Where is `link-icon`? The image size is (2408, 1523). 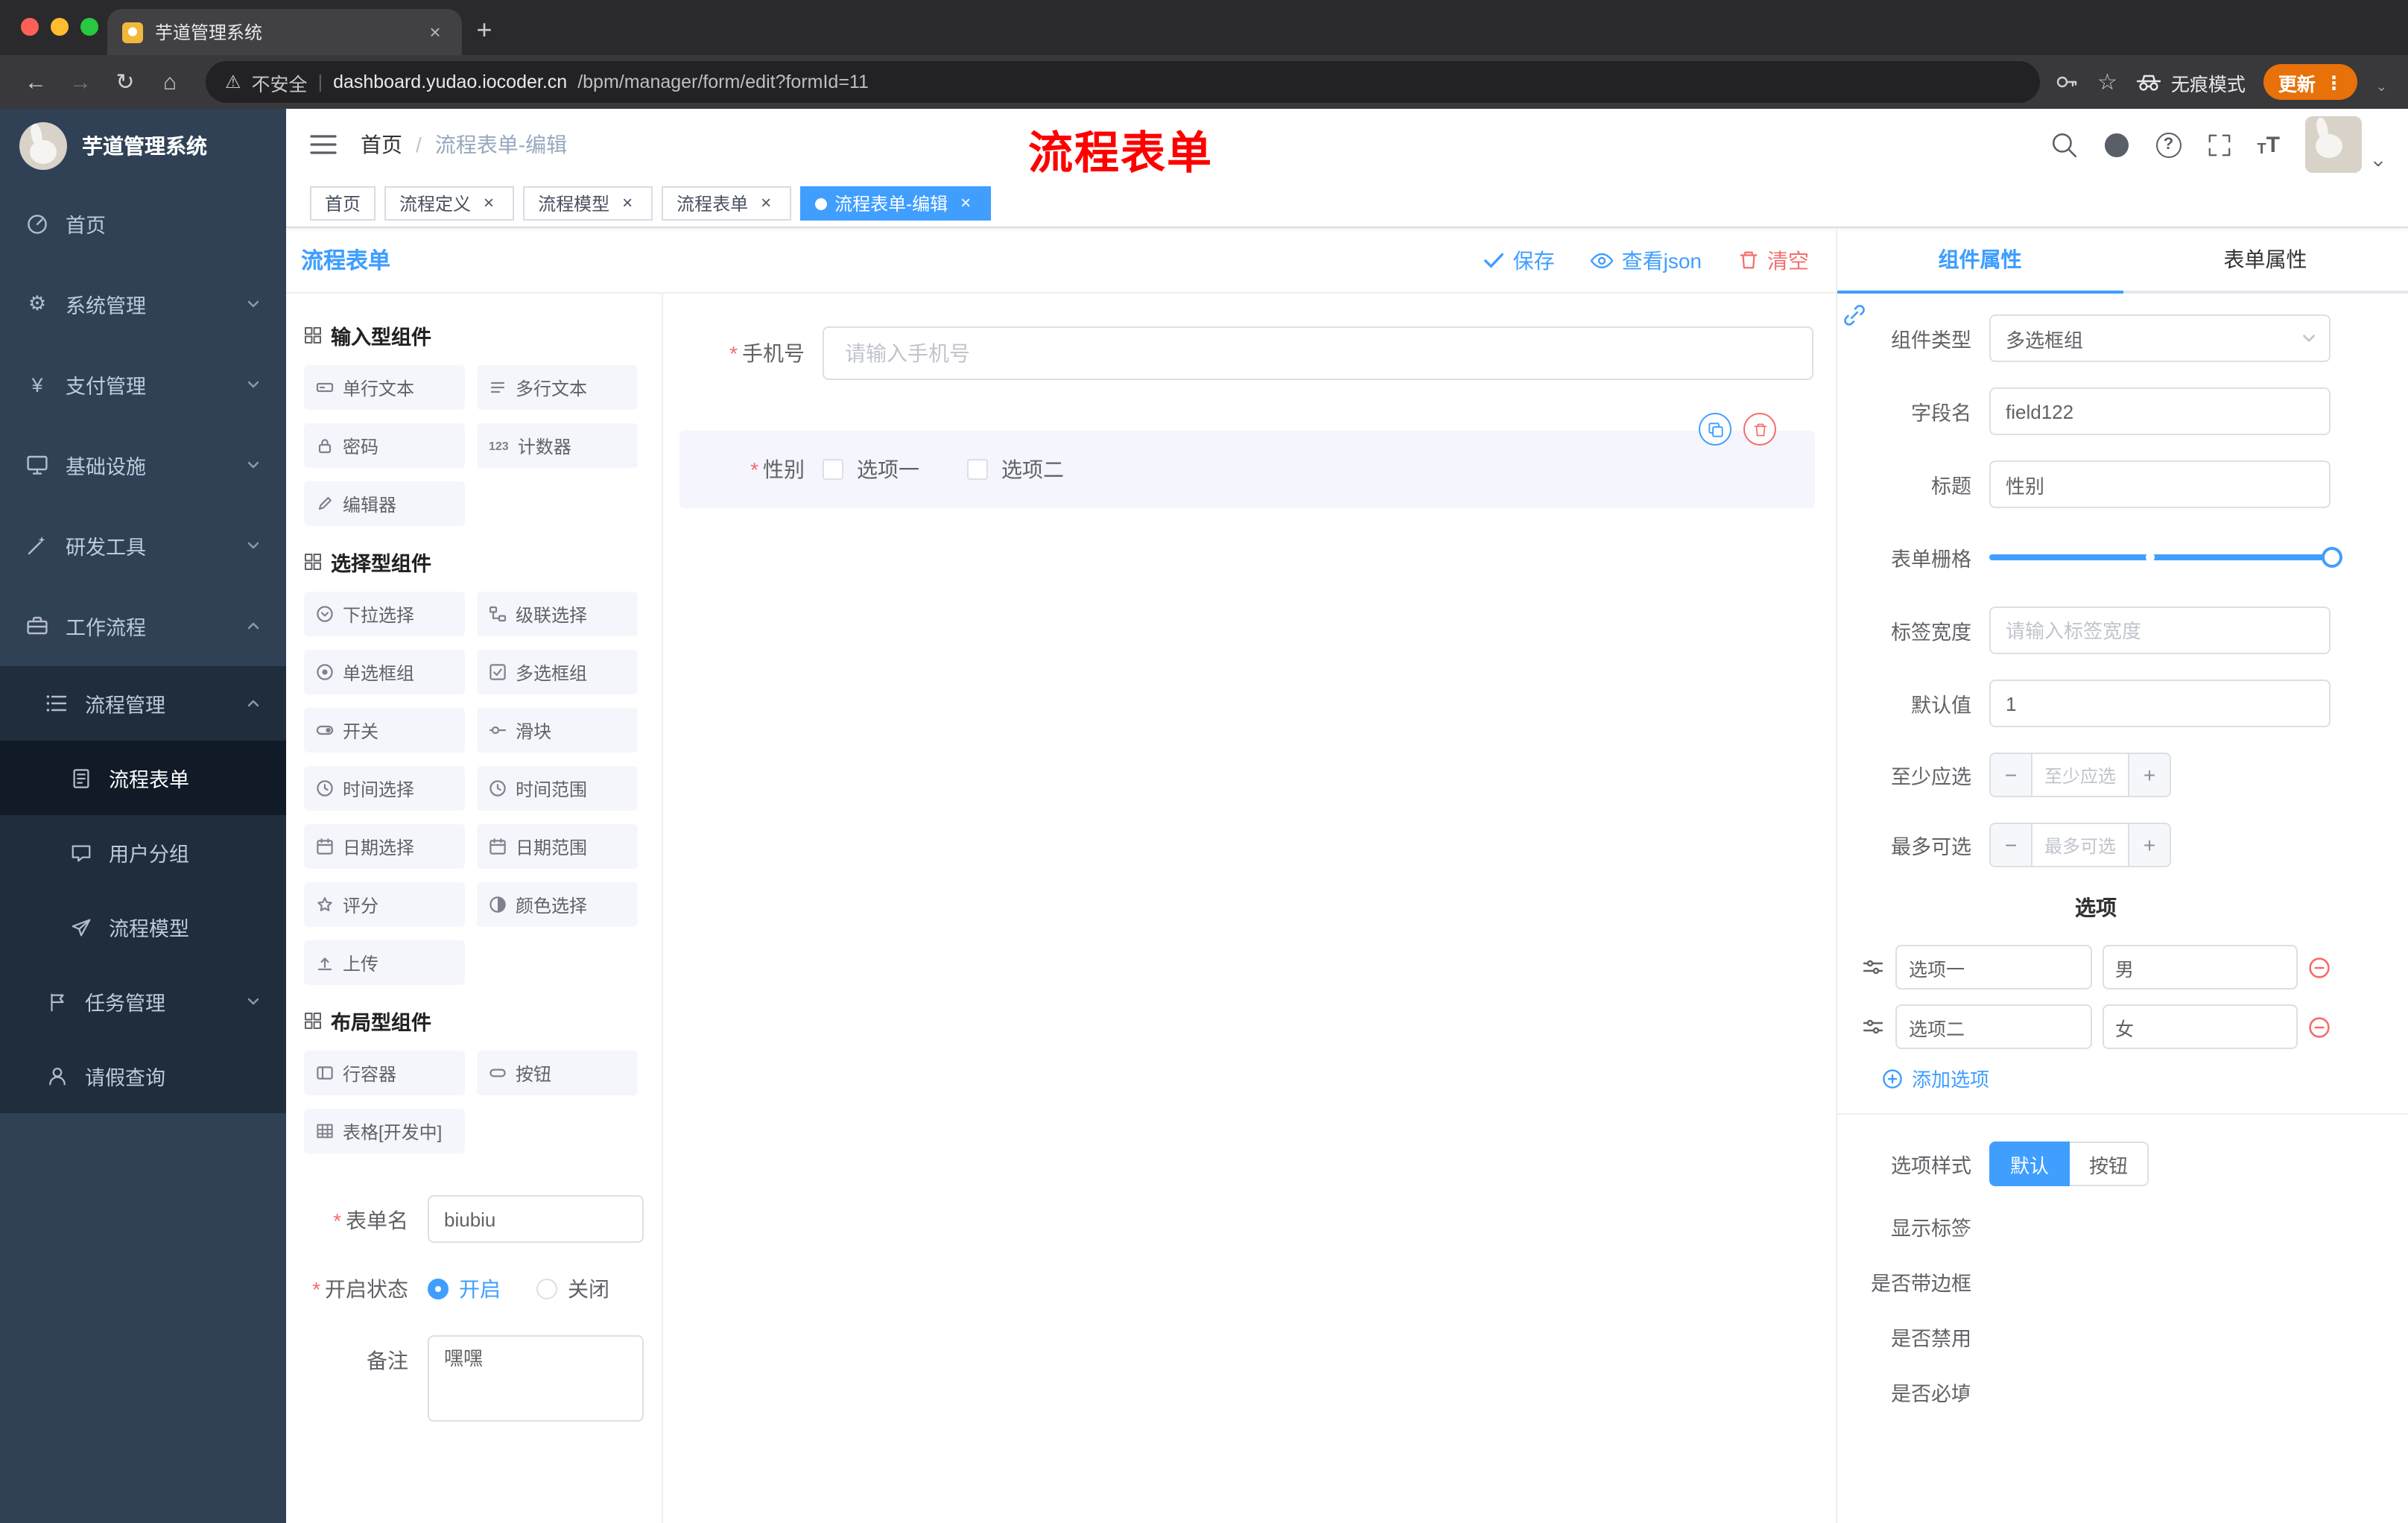
link-icon is located at coordinates (1854, 316).